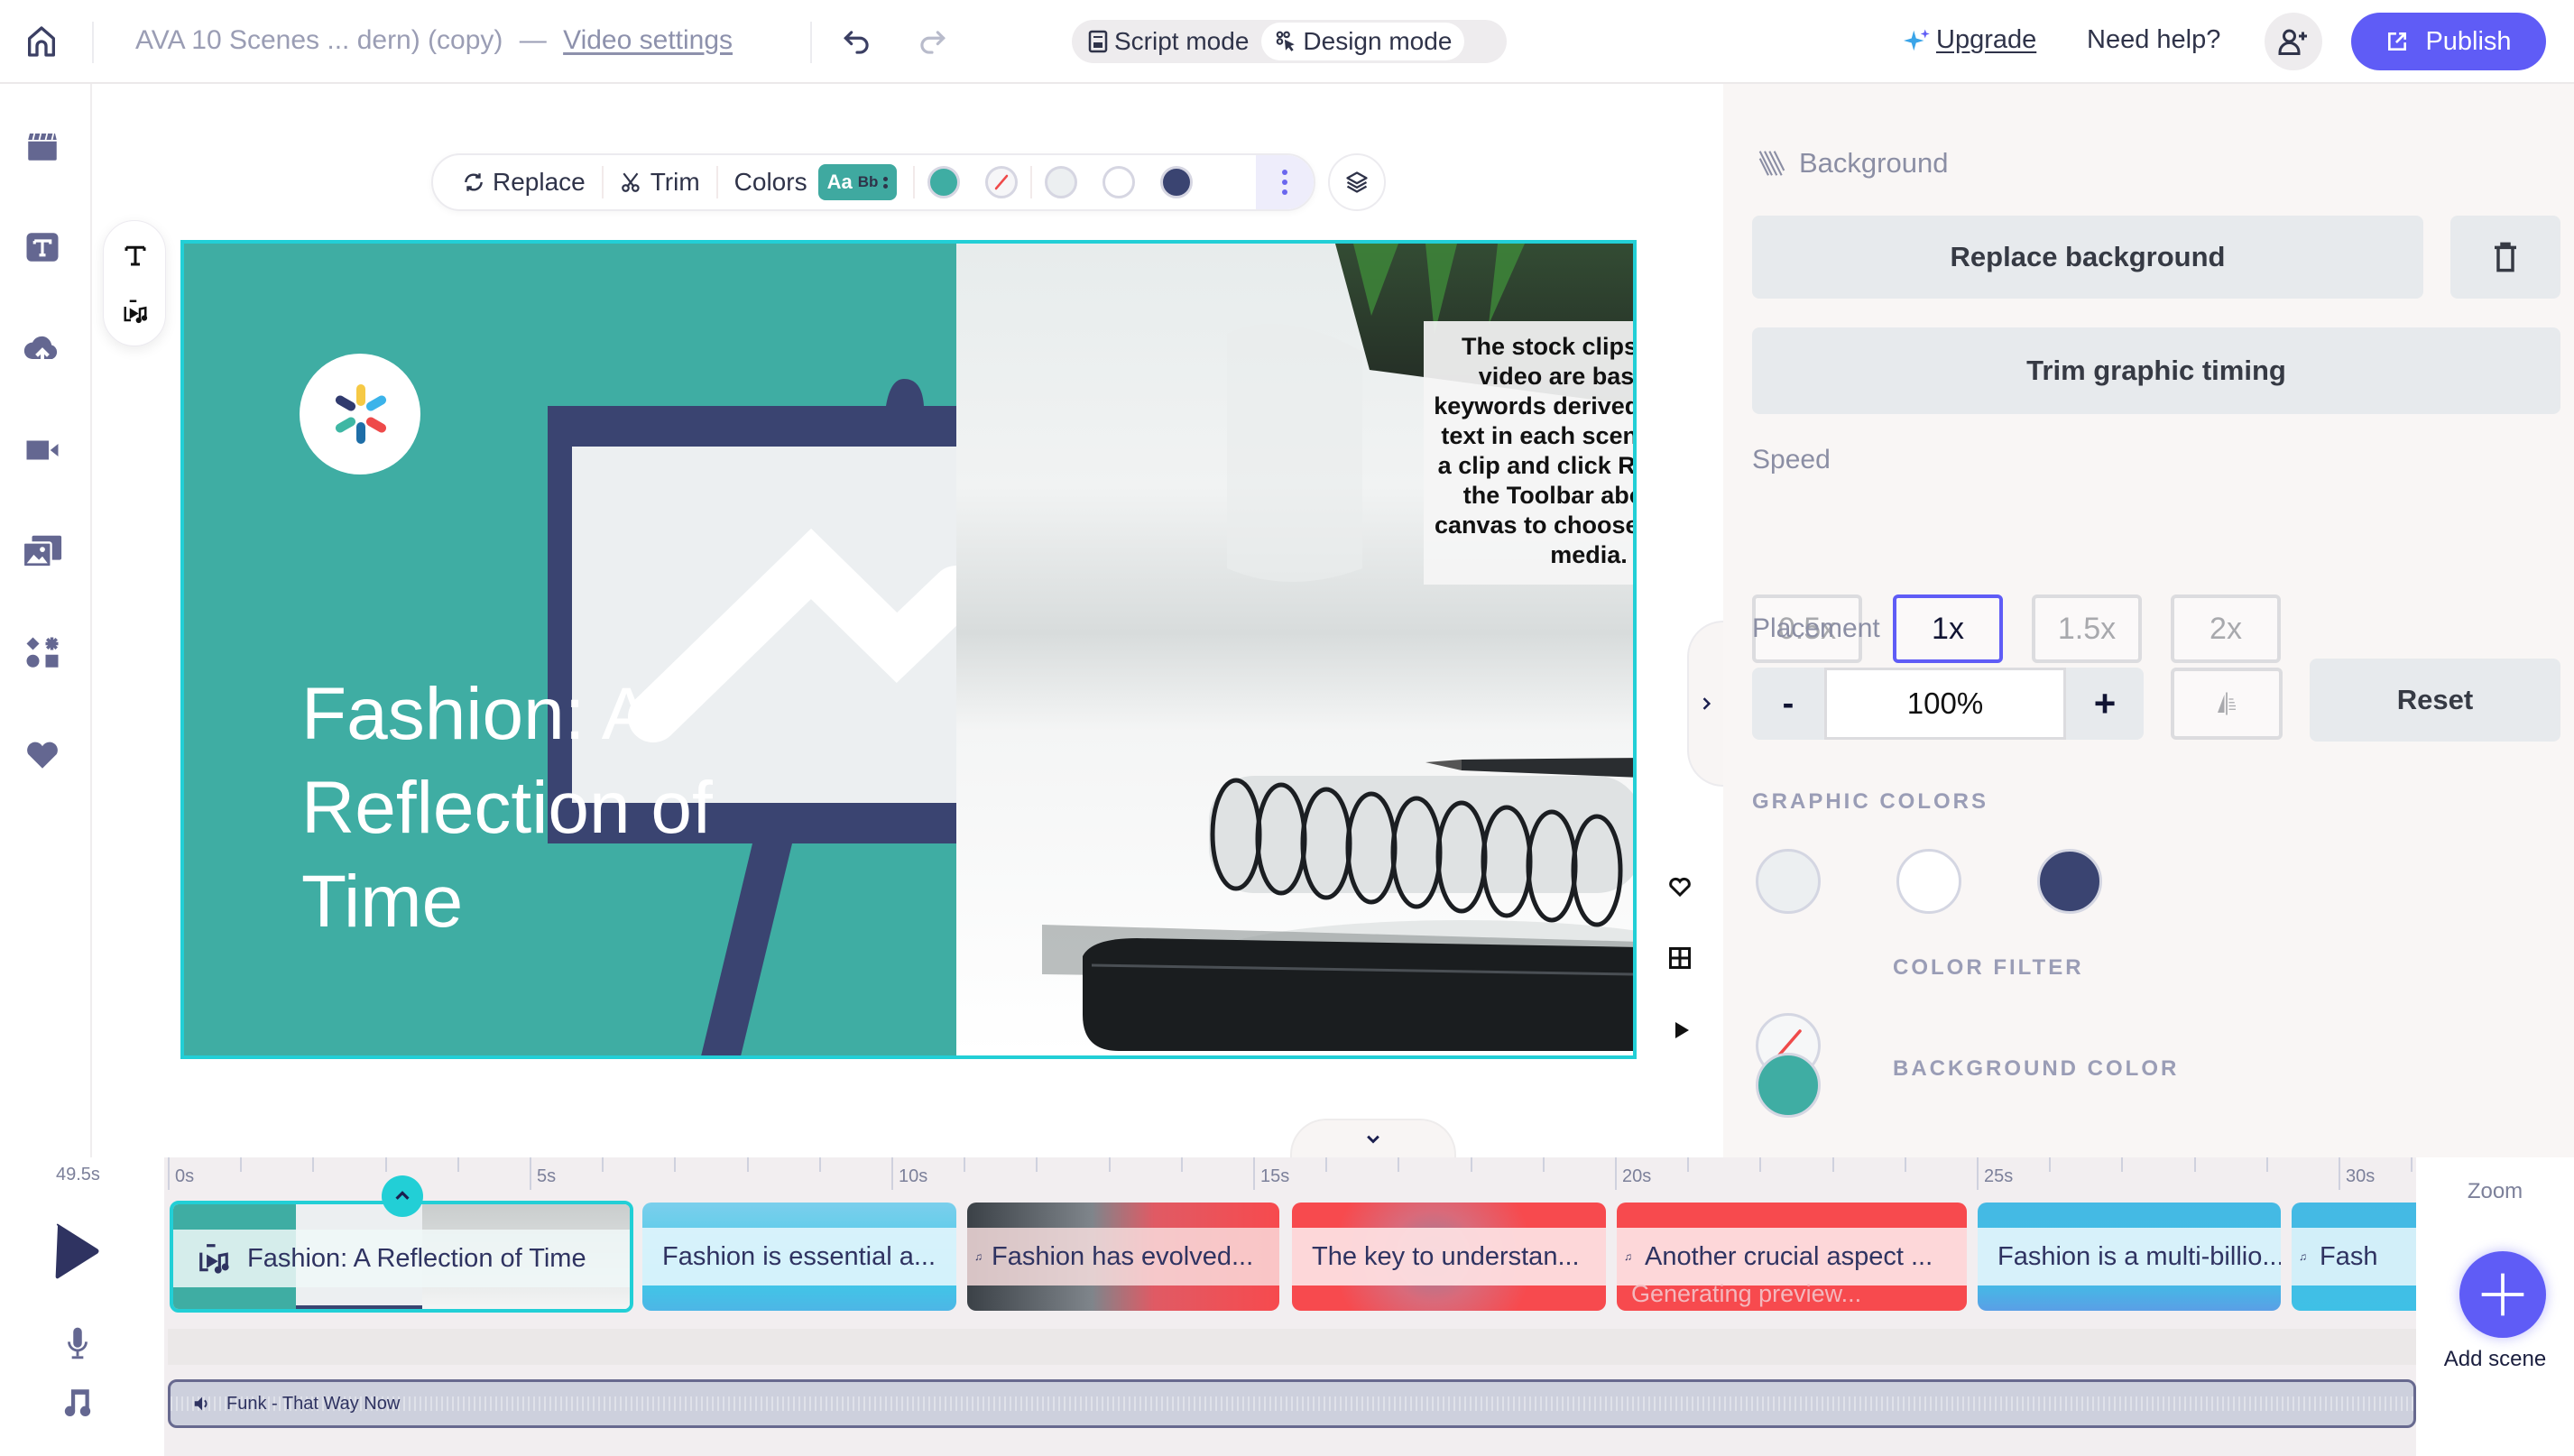  Describe the element at coordinates (77, 1401) in the screenshot. I see `music-button` at that location.